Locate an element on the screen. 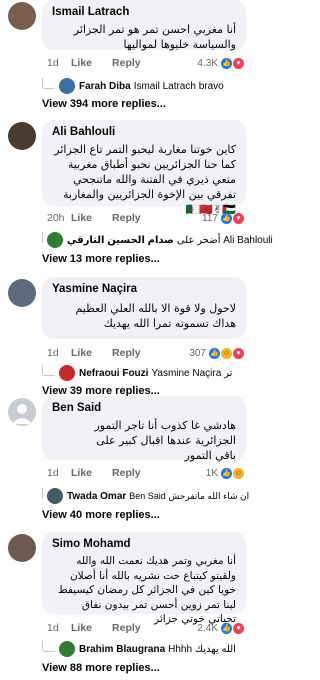 This screenshot has height=680, width=320. reply-text: Ben Said ان شاء الله ماتفرحش is located at coordinates (189, 495).